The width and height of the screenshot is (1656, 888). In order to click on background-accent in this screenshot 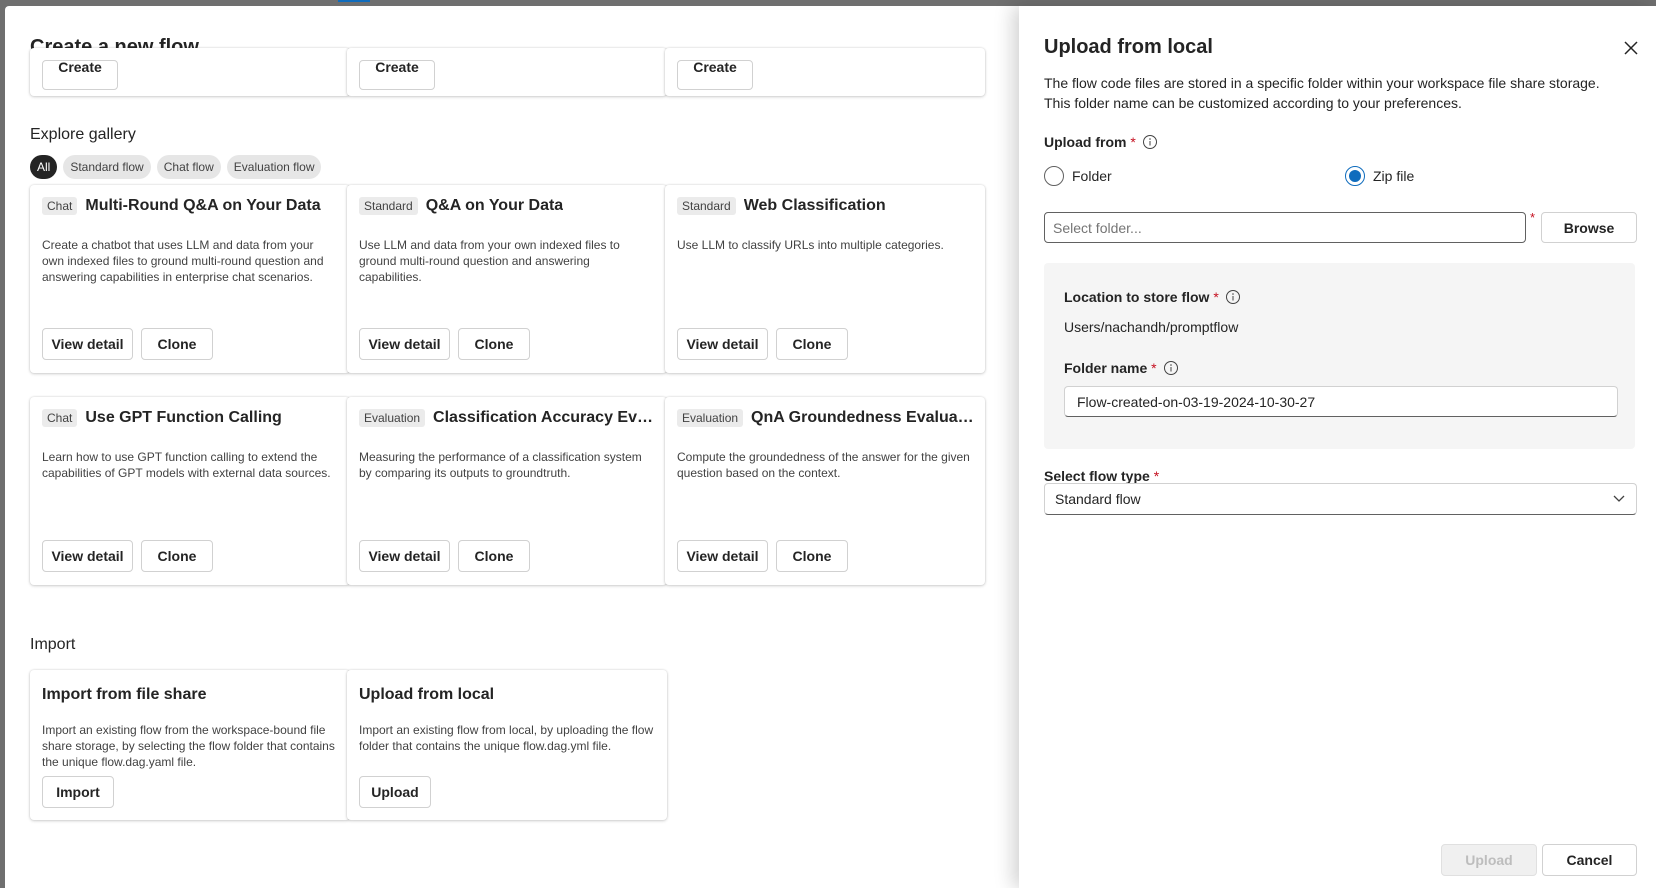, I will do `click(354, 1)`.